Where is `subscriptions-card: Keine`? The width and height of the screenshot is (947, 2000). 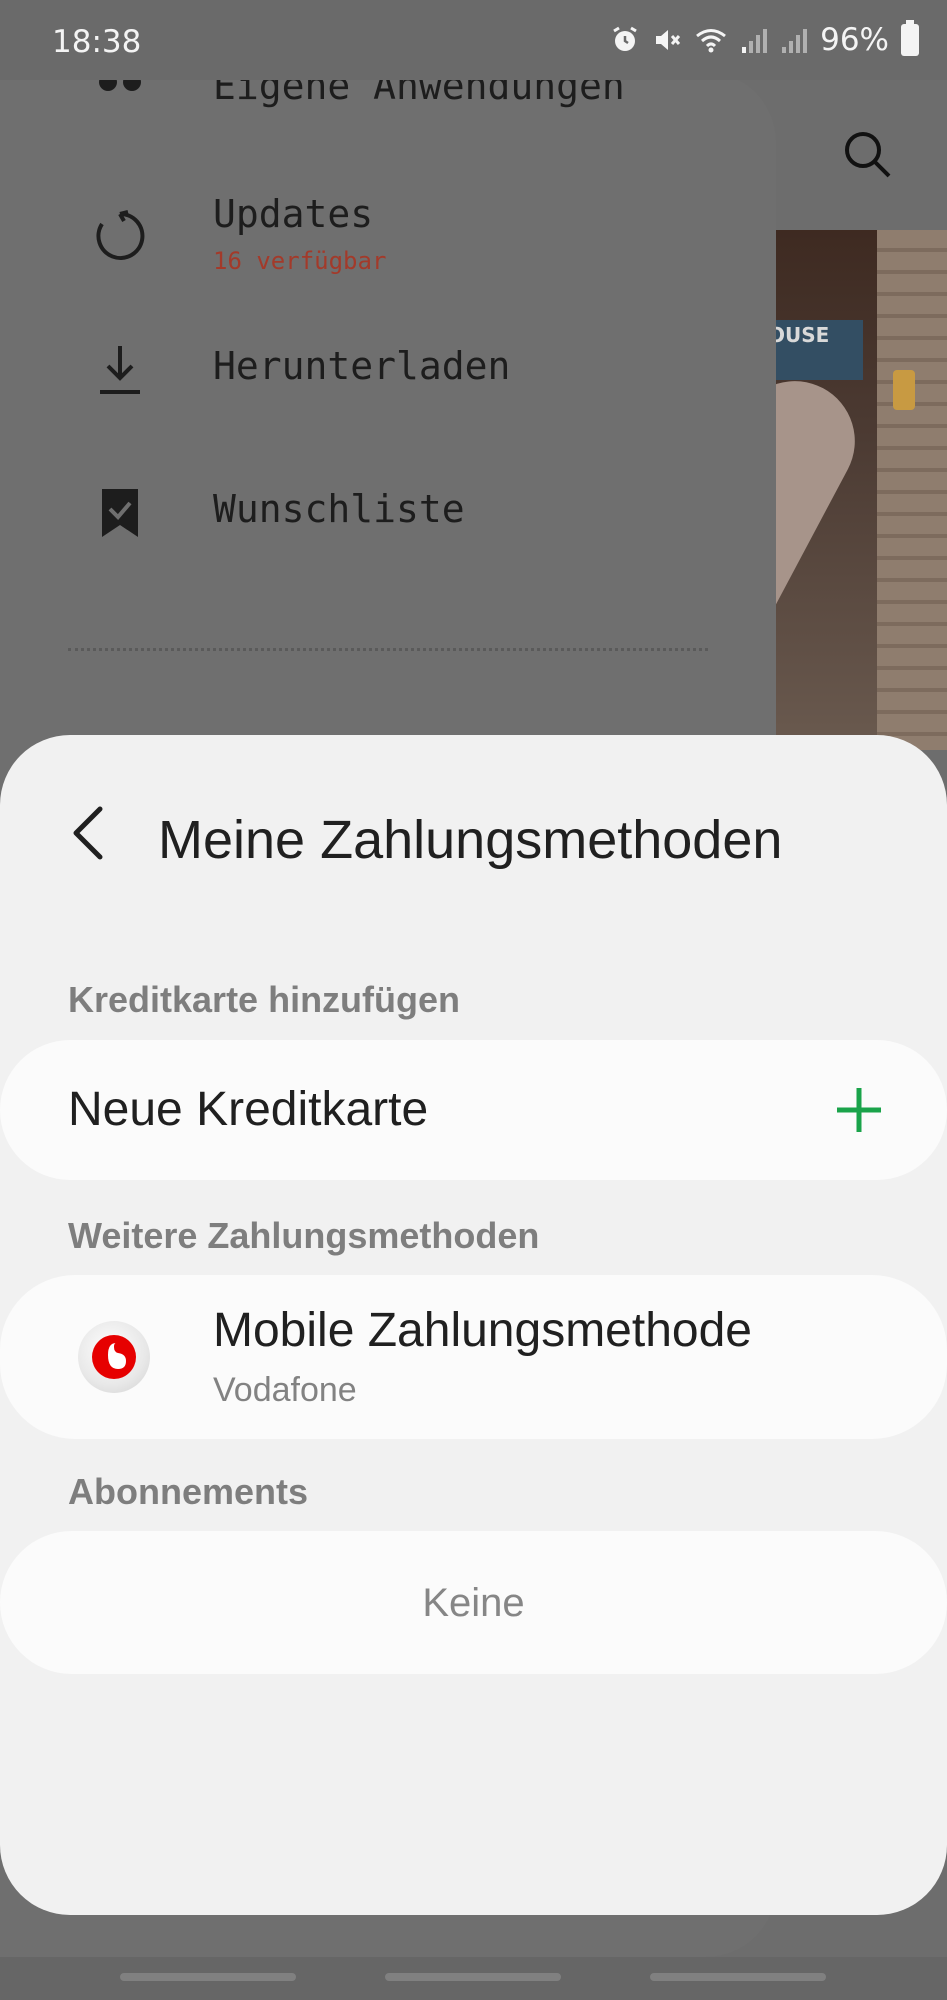 subscriptions-card: Keine is located at coordinates (473, 1602).